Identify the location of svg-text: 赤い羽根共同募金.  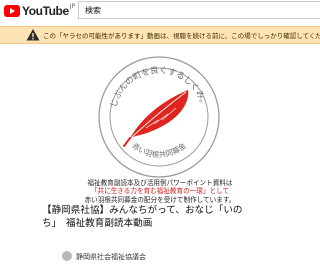
(159, 149).